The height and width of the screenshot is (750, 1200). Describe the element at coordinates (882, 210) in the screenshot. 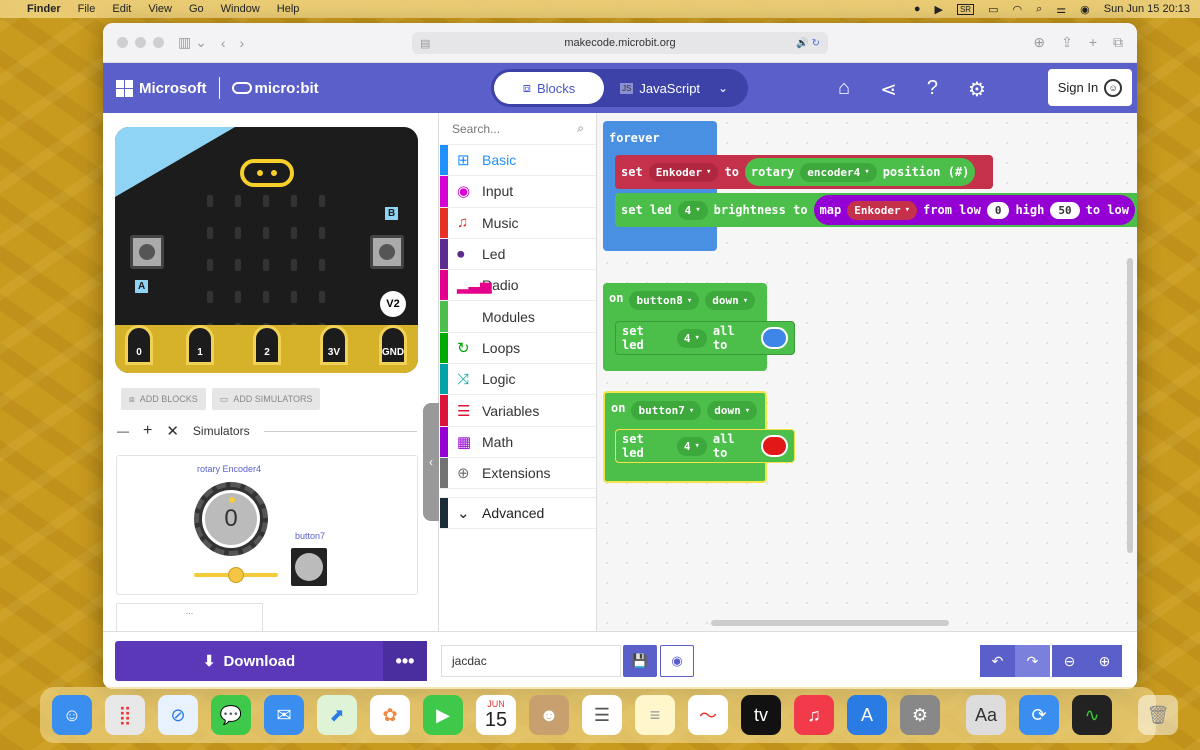

I see `map-variable-dropdown: Enkoder` at that location.